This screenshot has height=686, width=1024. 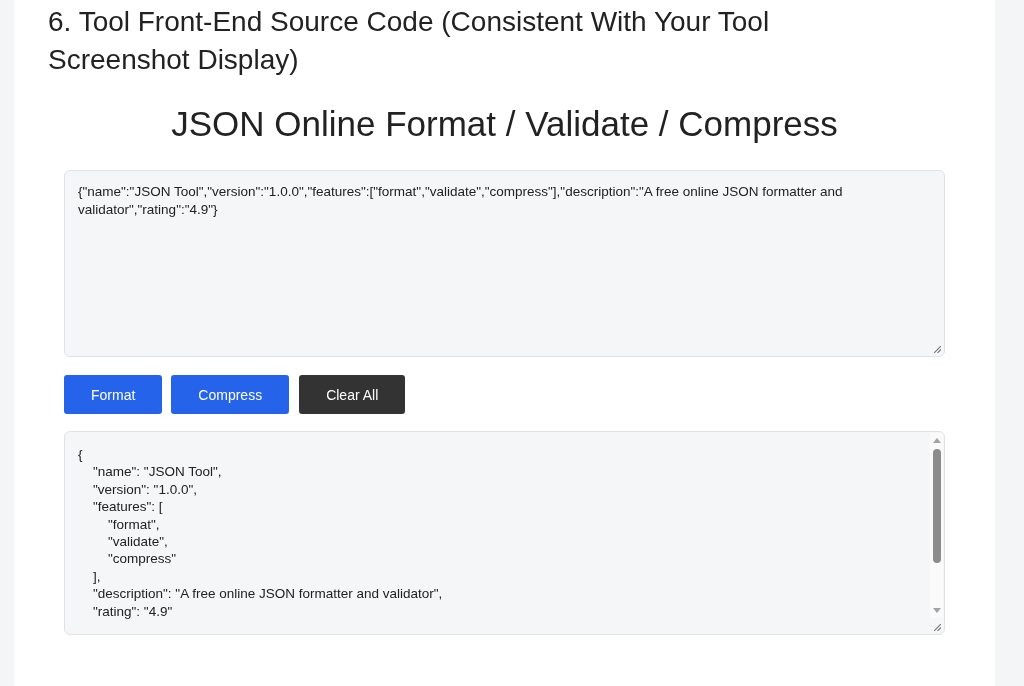 What do you see at coordinates (936, 506) in the screenshot?
I see `scrollbar-thumb` at bounding box center [936, 506].